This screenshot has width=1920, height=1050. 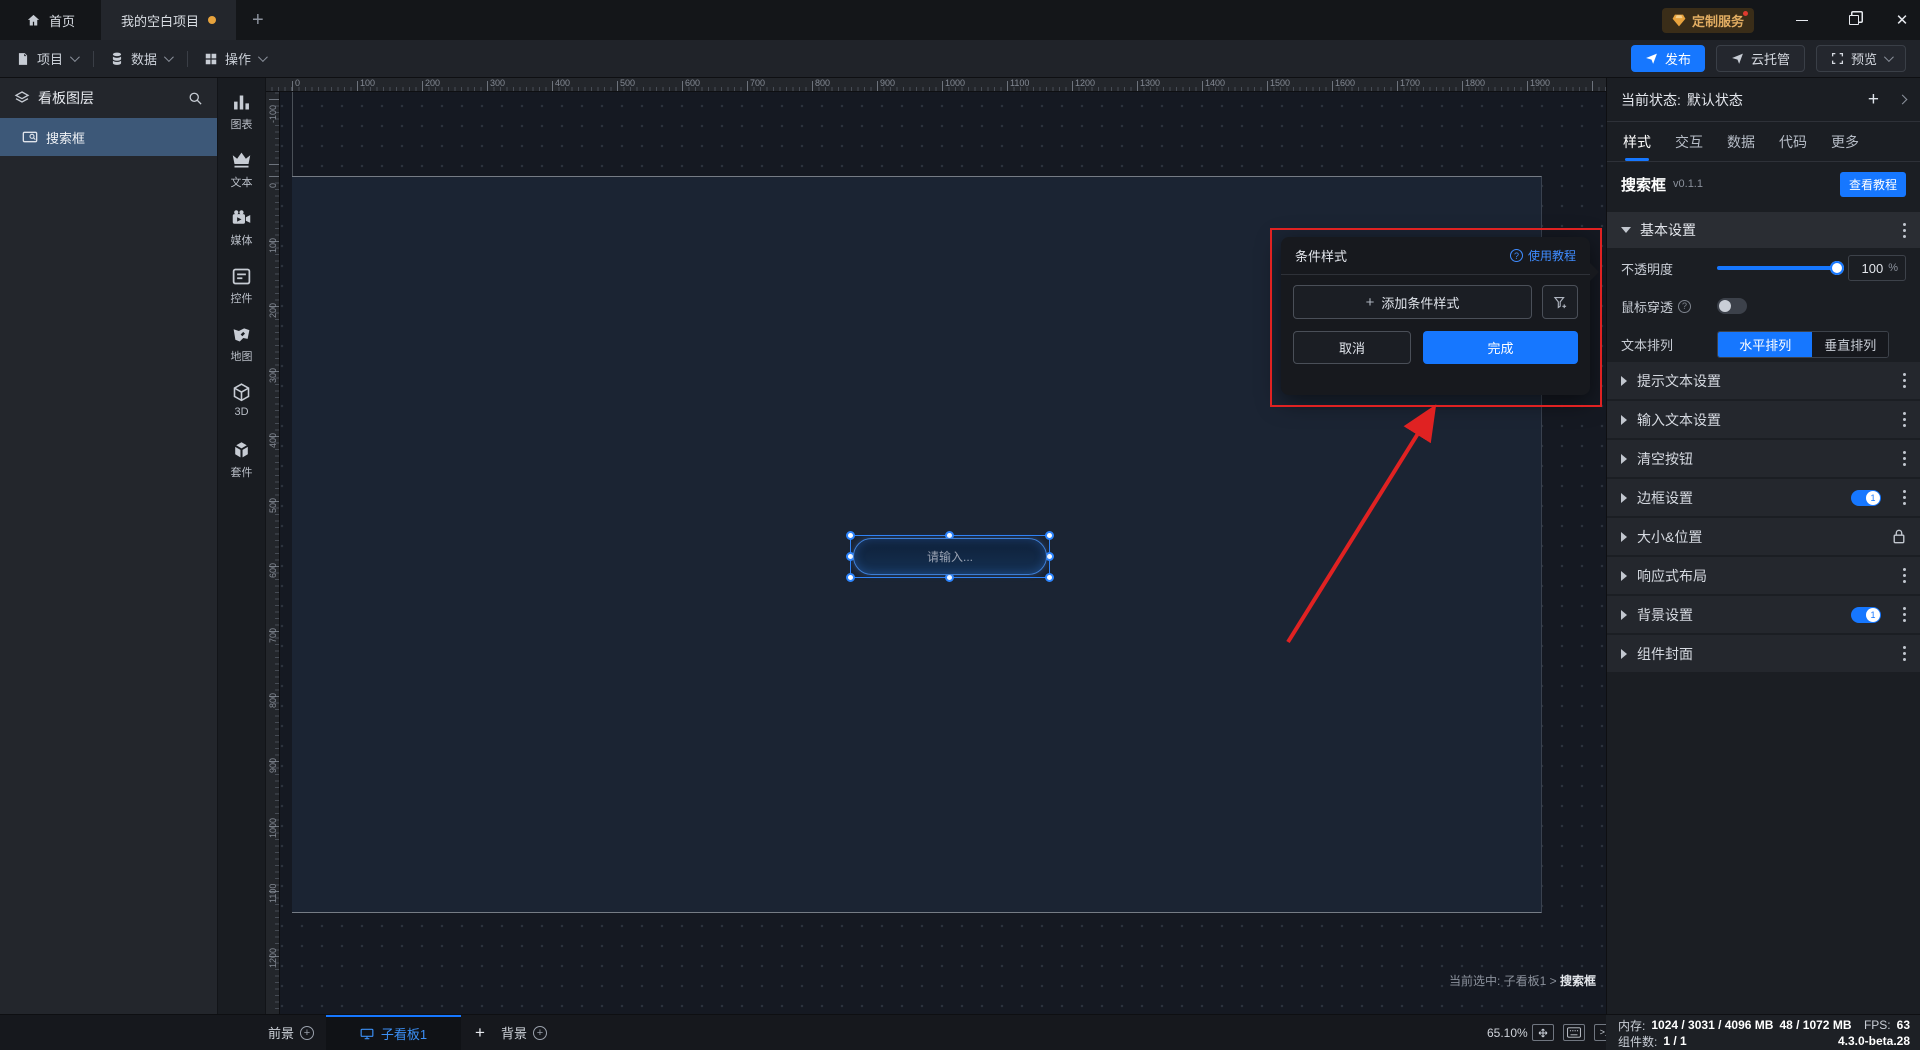 I want to click on section-边框设置: 边框设置, so click(x=1763, y=497).